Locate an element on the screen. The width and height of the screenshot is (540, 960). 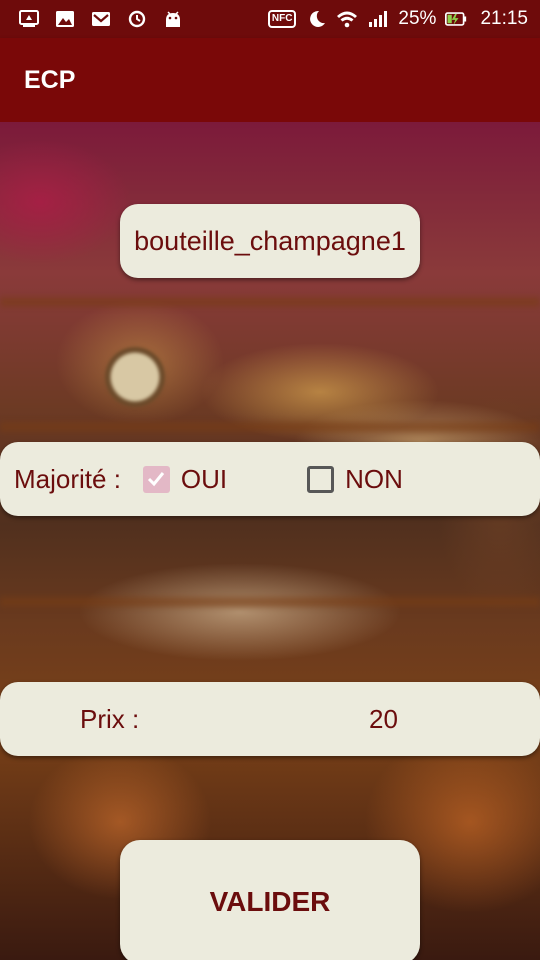
battery-percentage: 25% is located at coordinates (417, 18).